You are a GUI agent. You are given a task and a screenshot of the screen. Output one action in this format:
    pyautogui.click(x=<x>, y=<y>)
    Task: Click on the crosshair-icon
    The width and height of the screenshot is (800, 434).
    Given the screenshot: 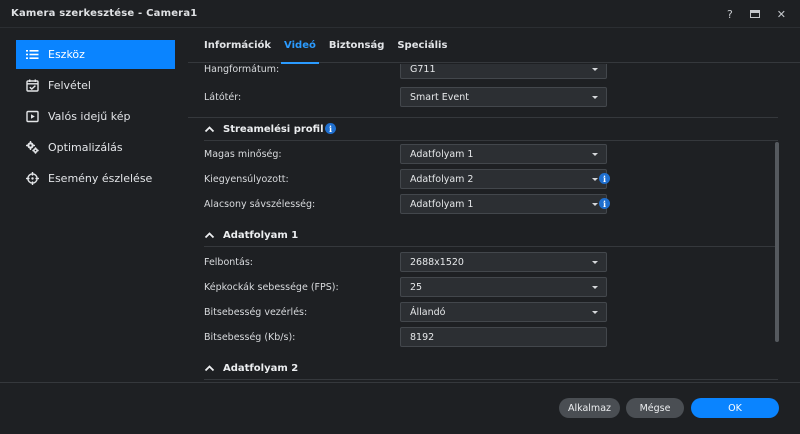 What is the action you would take?
    pyautogui.click(x=32, y=178)
    